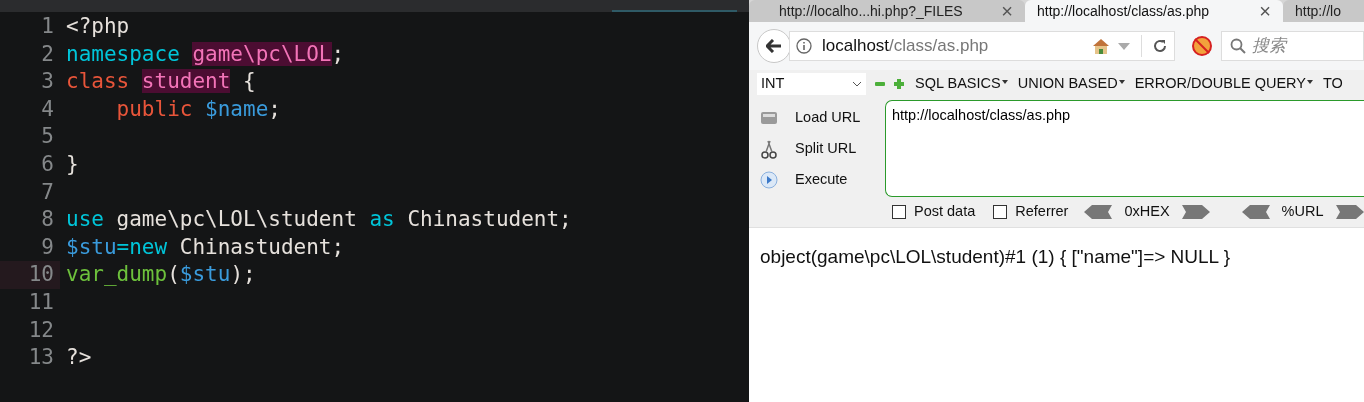 The image size is (1364, 402). Describe the element at coordinates (47, 54) in the screenshot. I see `line-number: 2` at that location.